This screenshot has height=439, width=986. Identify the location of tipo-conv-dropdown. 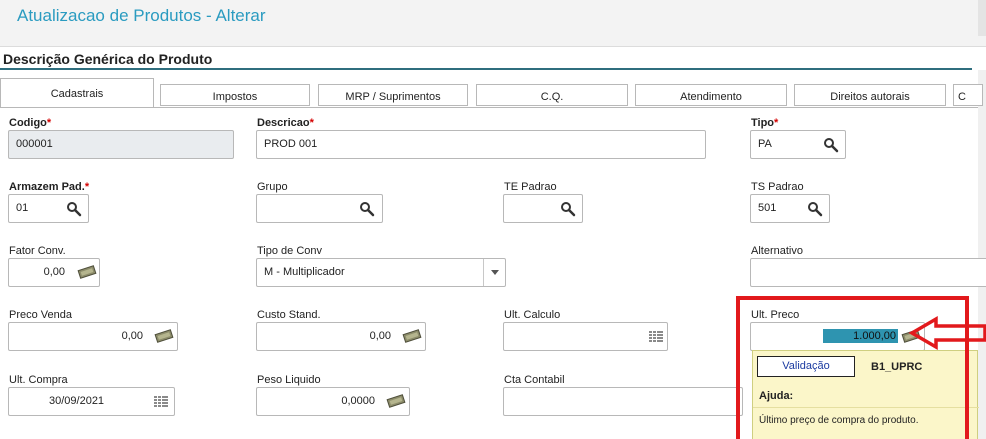
(494, 272).